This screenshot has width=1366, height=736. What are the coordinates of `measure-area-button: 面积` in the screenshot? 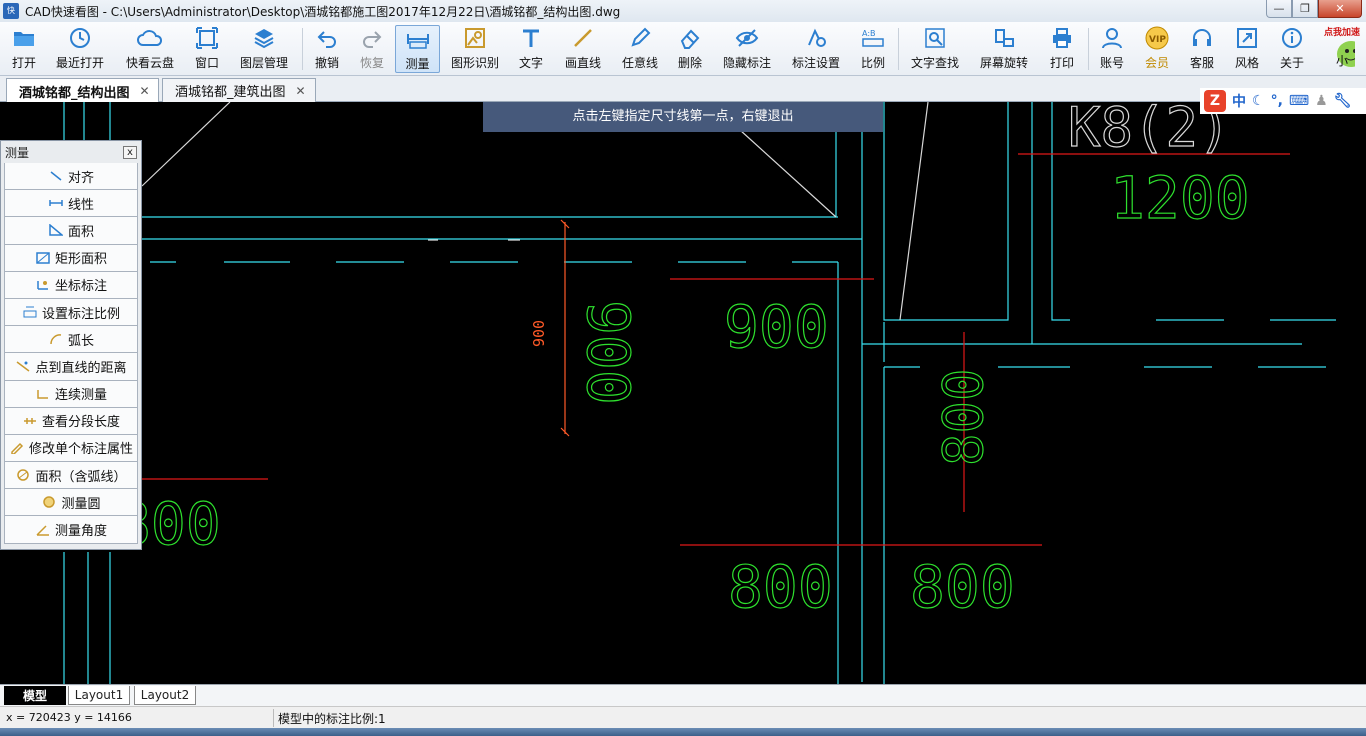 It's located at (71, 231).